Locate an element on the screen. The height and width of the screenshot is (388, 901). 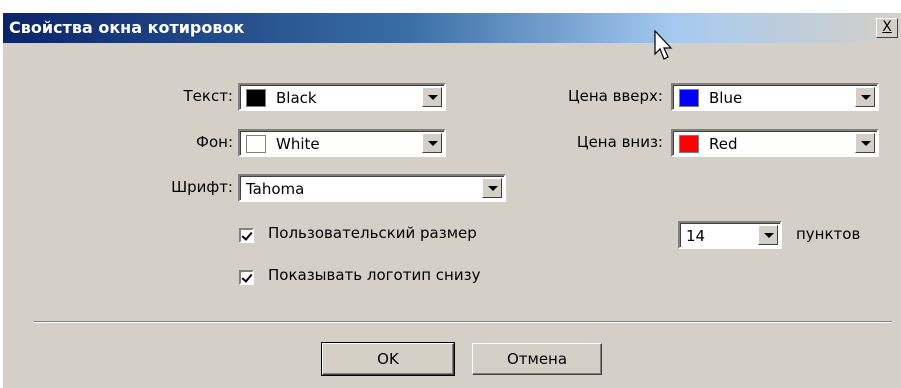
custom-size-checkbox is located at coordinates (246, 235).